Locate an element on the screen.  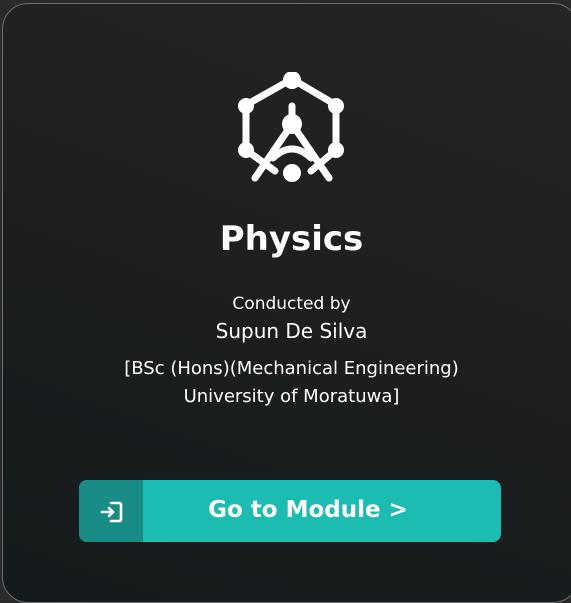
subject-title: Physics is located at coordinates (291, 239).